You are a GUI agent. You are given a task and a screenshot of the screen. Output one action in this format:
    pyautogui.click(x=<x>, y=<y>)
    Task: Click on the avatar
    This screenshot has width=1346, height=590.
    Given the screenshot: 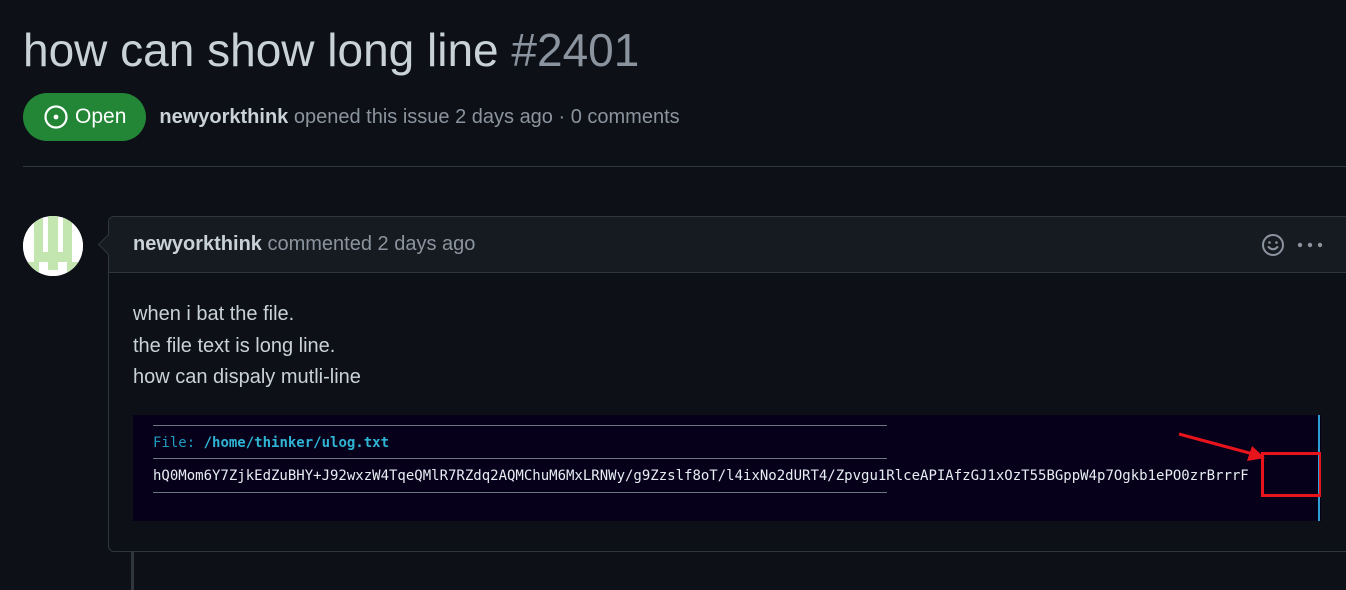 What is the action you would take?
    pyautogui.click(x=53, y=246)
    